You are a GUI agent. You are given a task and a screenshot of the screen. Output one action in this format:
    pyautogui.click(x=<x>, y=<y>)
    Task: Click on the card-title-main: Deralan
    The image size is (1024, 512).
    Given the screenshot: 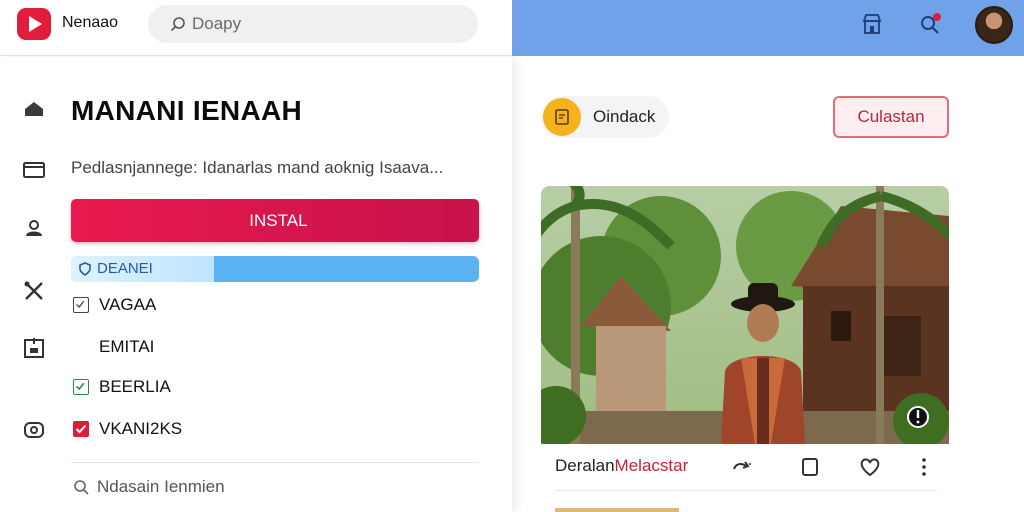 What is the action you would take?
    pyautogui.click(x=585, y=465)
    